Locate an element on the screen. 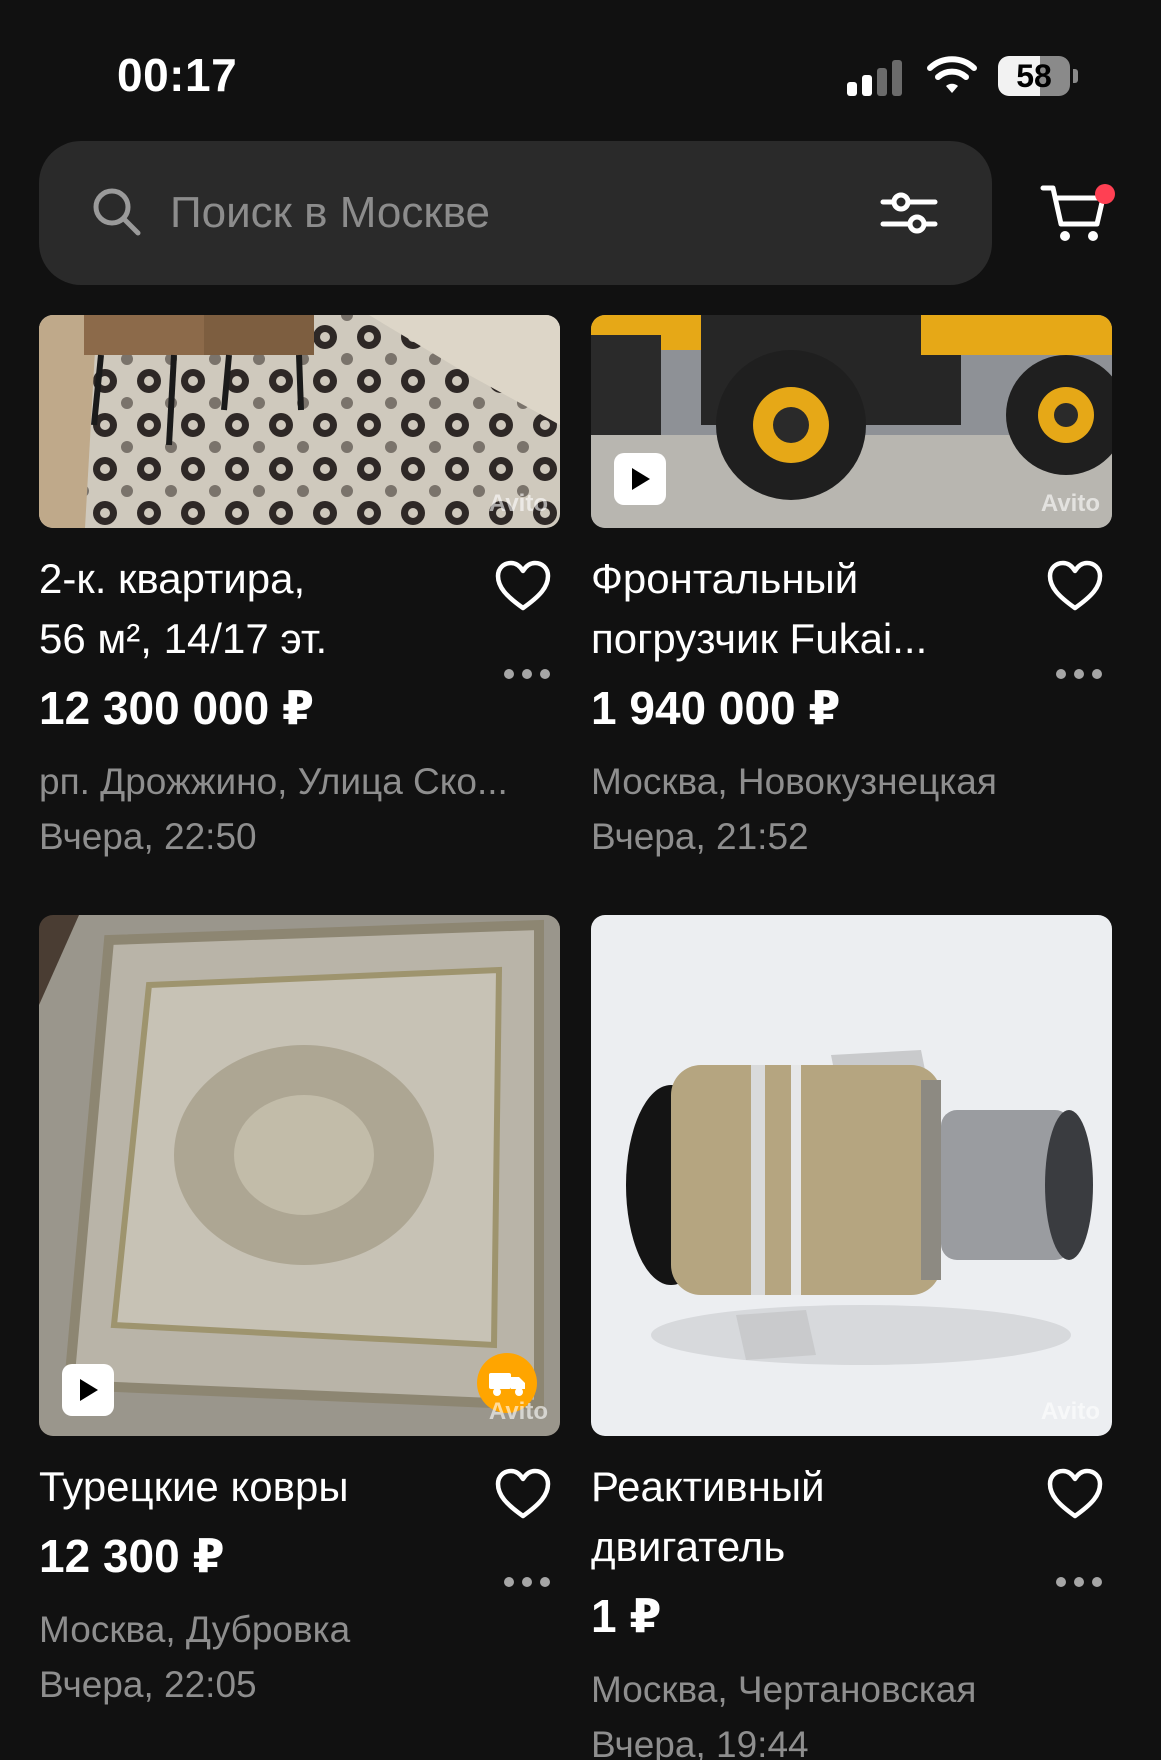  listing-title: Турецкие ковры is located at coordinates (259, 1487).